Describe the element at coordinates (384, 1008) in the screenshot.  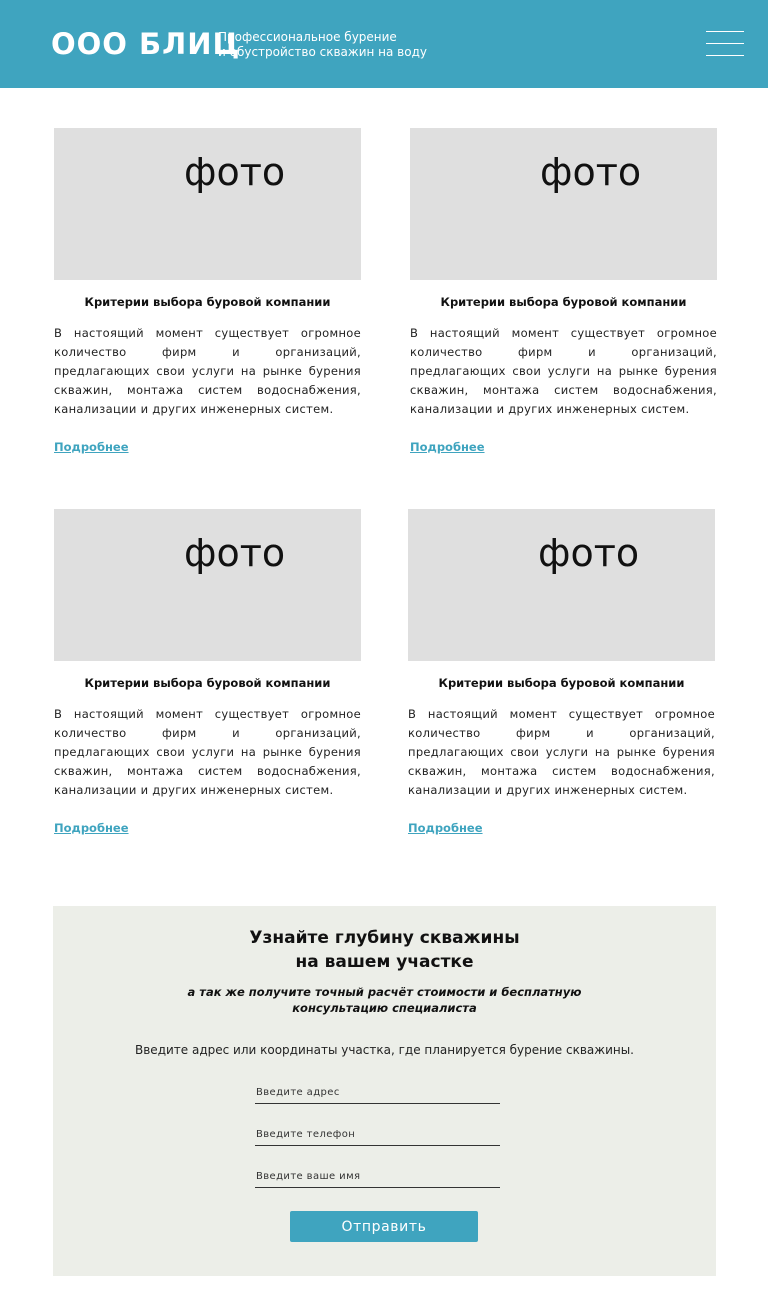
I see `form-subtitle-line-2: консультацию специалиста` at that location.